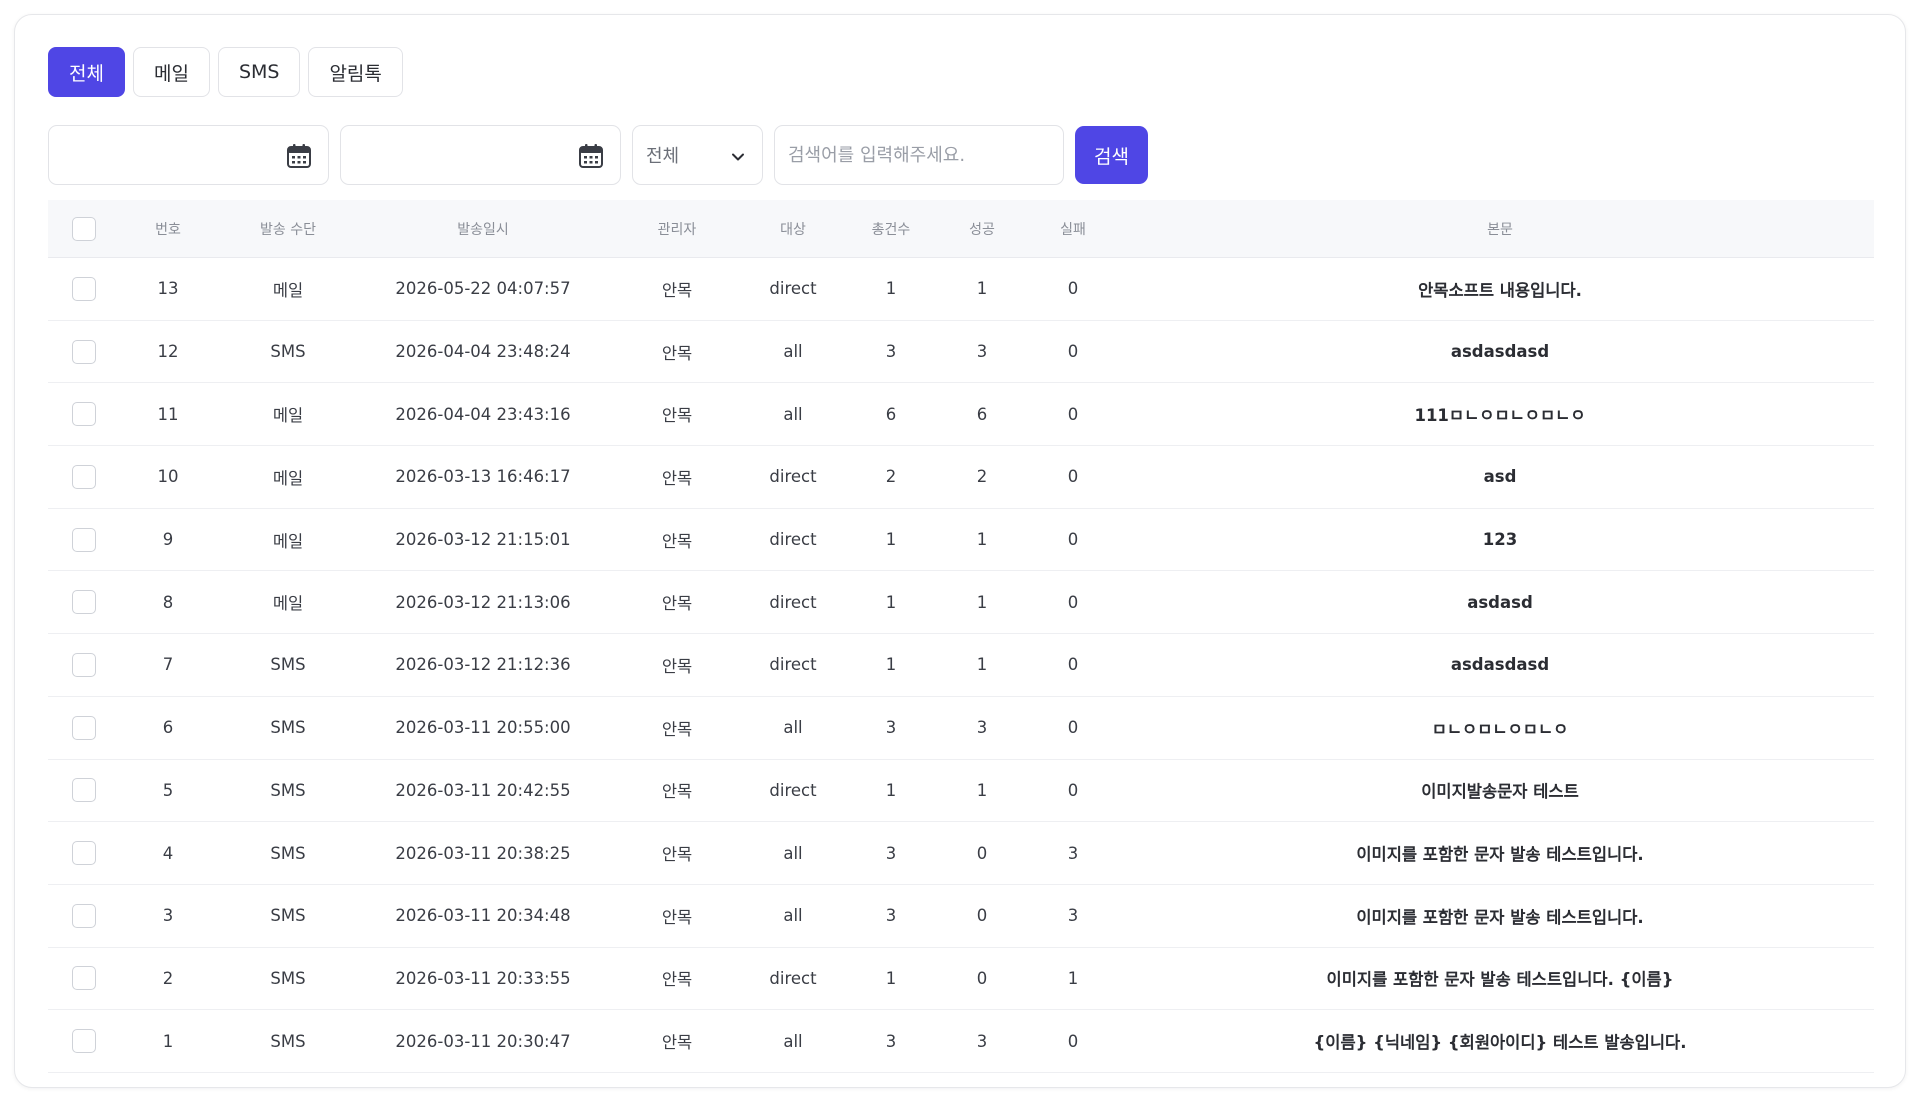 The height and width of the screenshot is (1114, 1920). Describe the element at coordinates (1500, 980) in the screenshot. I see `cell-body: 이미지를 포함한 문자 발송 테스트입니다. {이름}` at that location.